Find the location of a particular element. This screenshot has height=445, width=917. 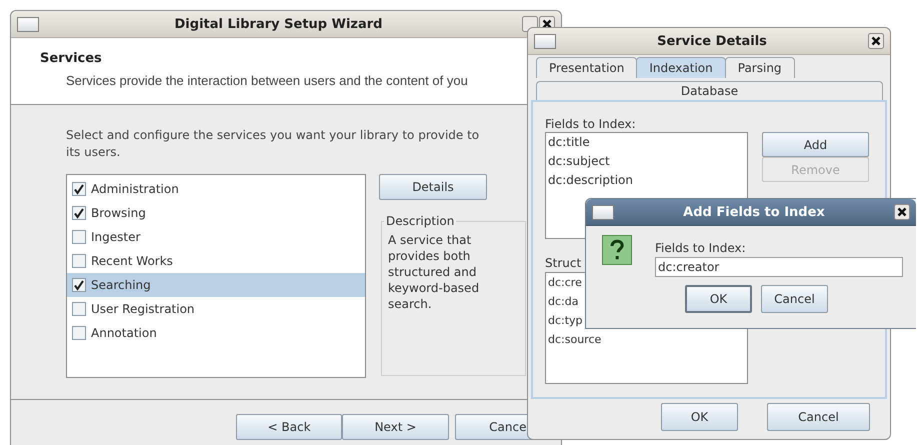

description-text: A service that provides both structured and keyword-based search. is located at coordinates (434, 272).